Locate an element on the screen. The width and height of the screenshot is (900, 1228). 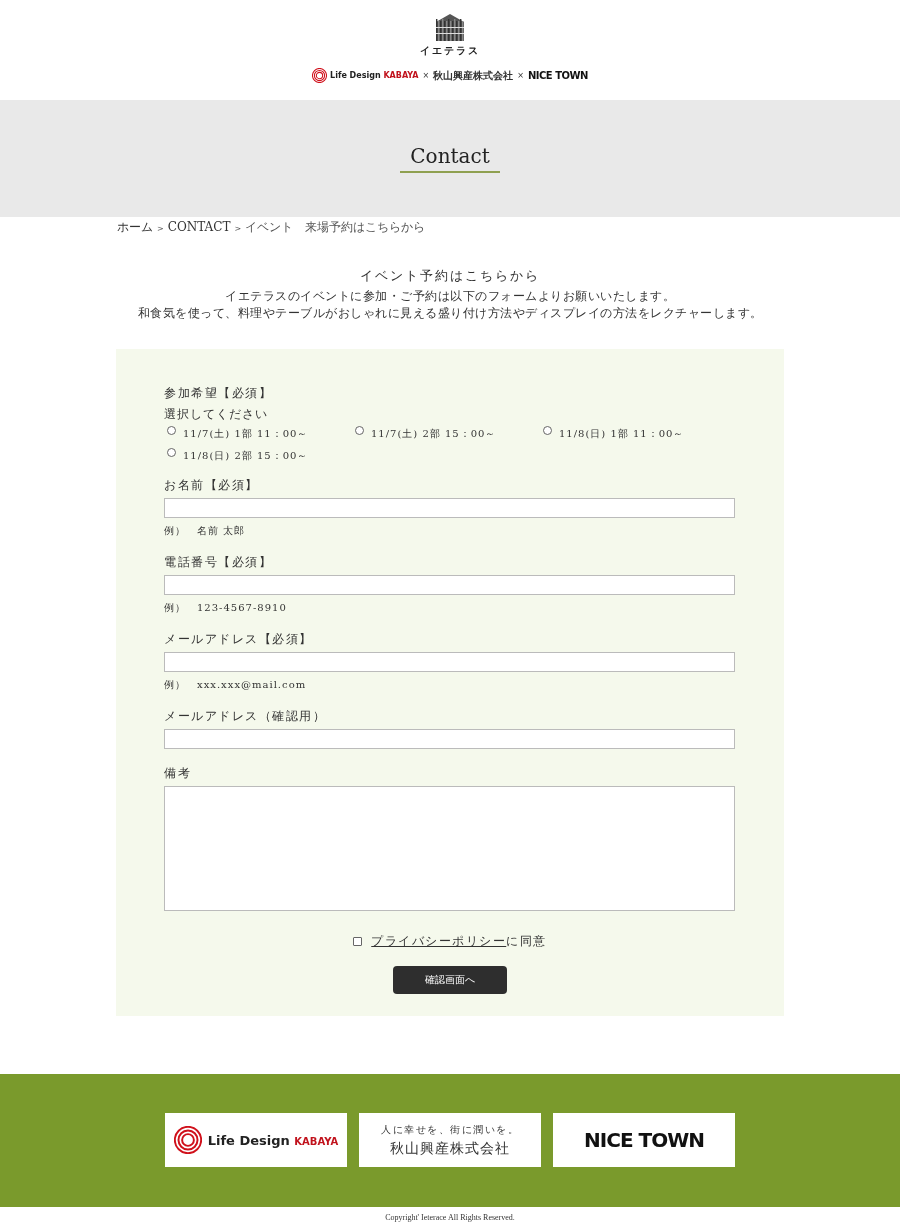
building-icon is located at coordinates (450, 27).